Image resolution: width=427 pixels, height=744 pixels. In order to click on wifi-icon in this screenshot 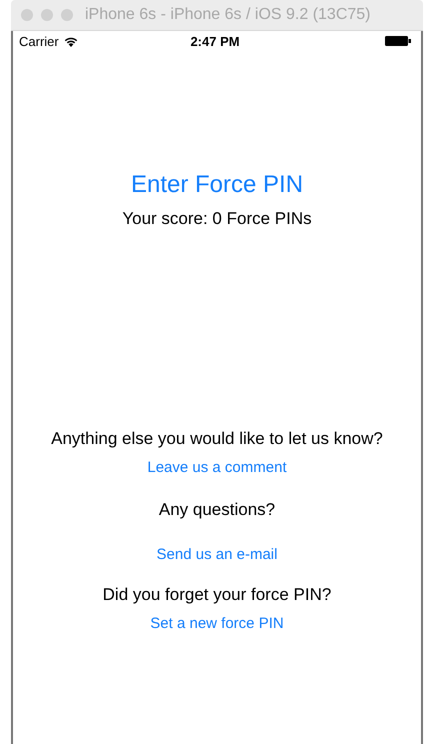, I will do `click(71, 41)`.